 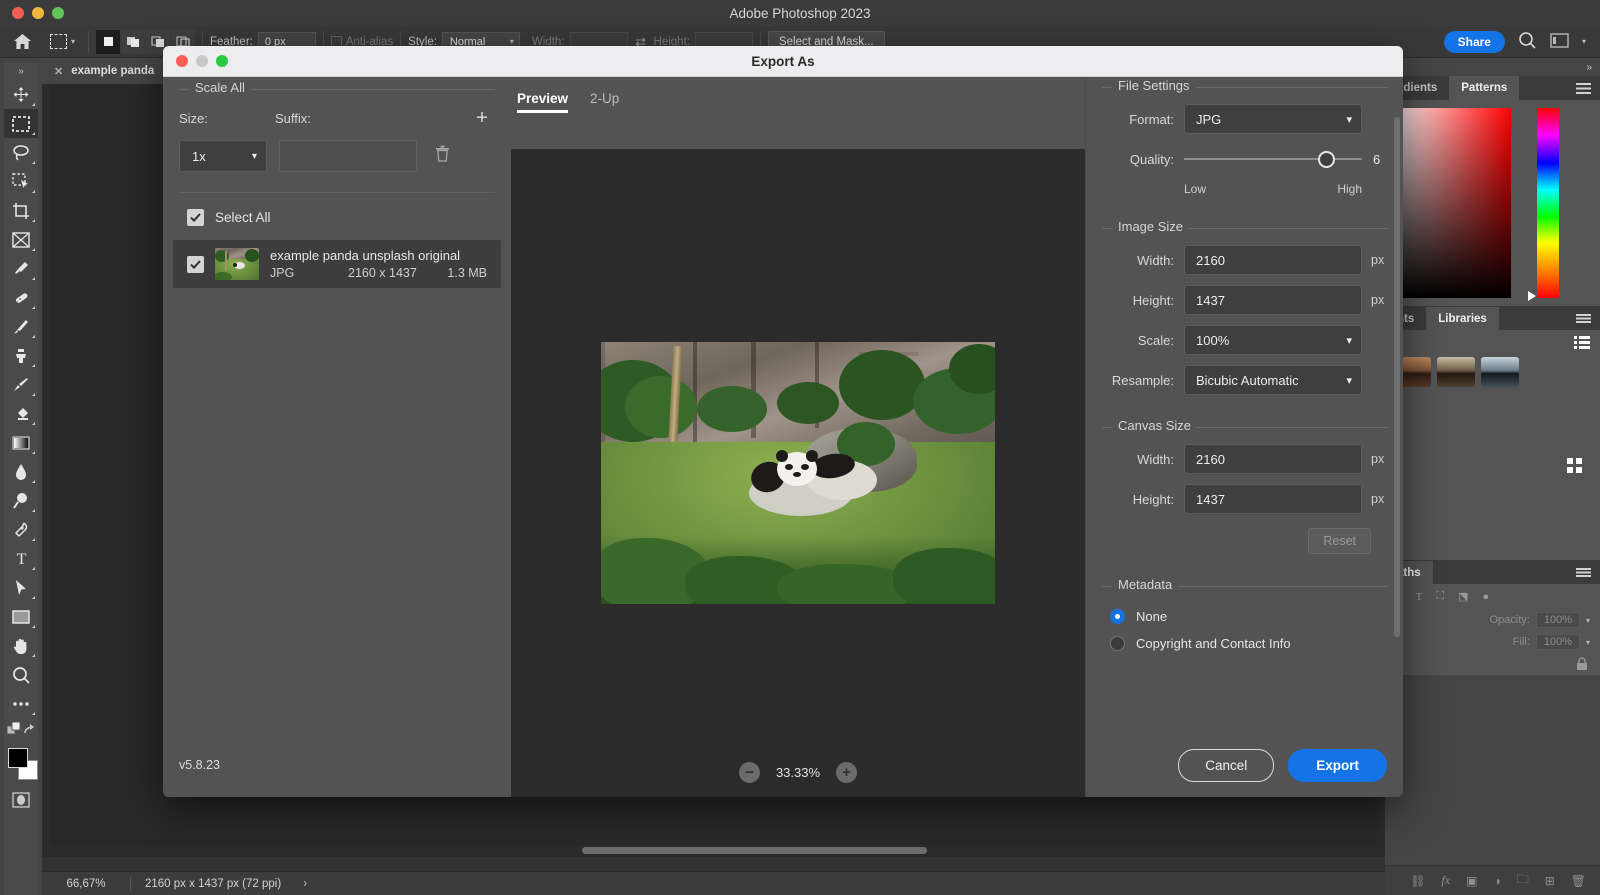 What do you see at coordinates (21, 645) in the screenshot?
I see `hand-tool` at bounding box center [21, 645].